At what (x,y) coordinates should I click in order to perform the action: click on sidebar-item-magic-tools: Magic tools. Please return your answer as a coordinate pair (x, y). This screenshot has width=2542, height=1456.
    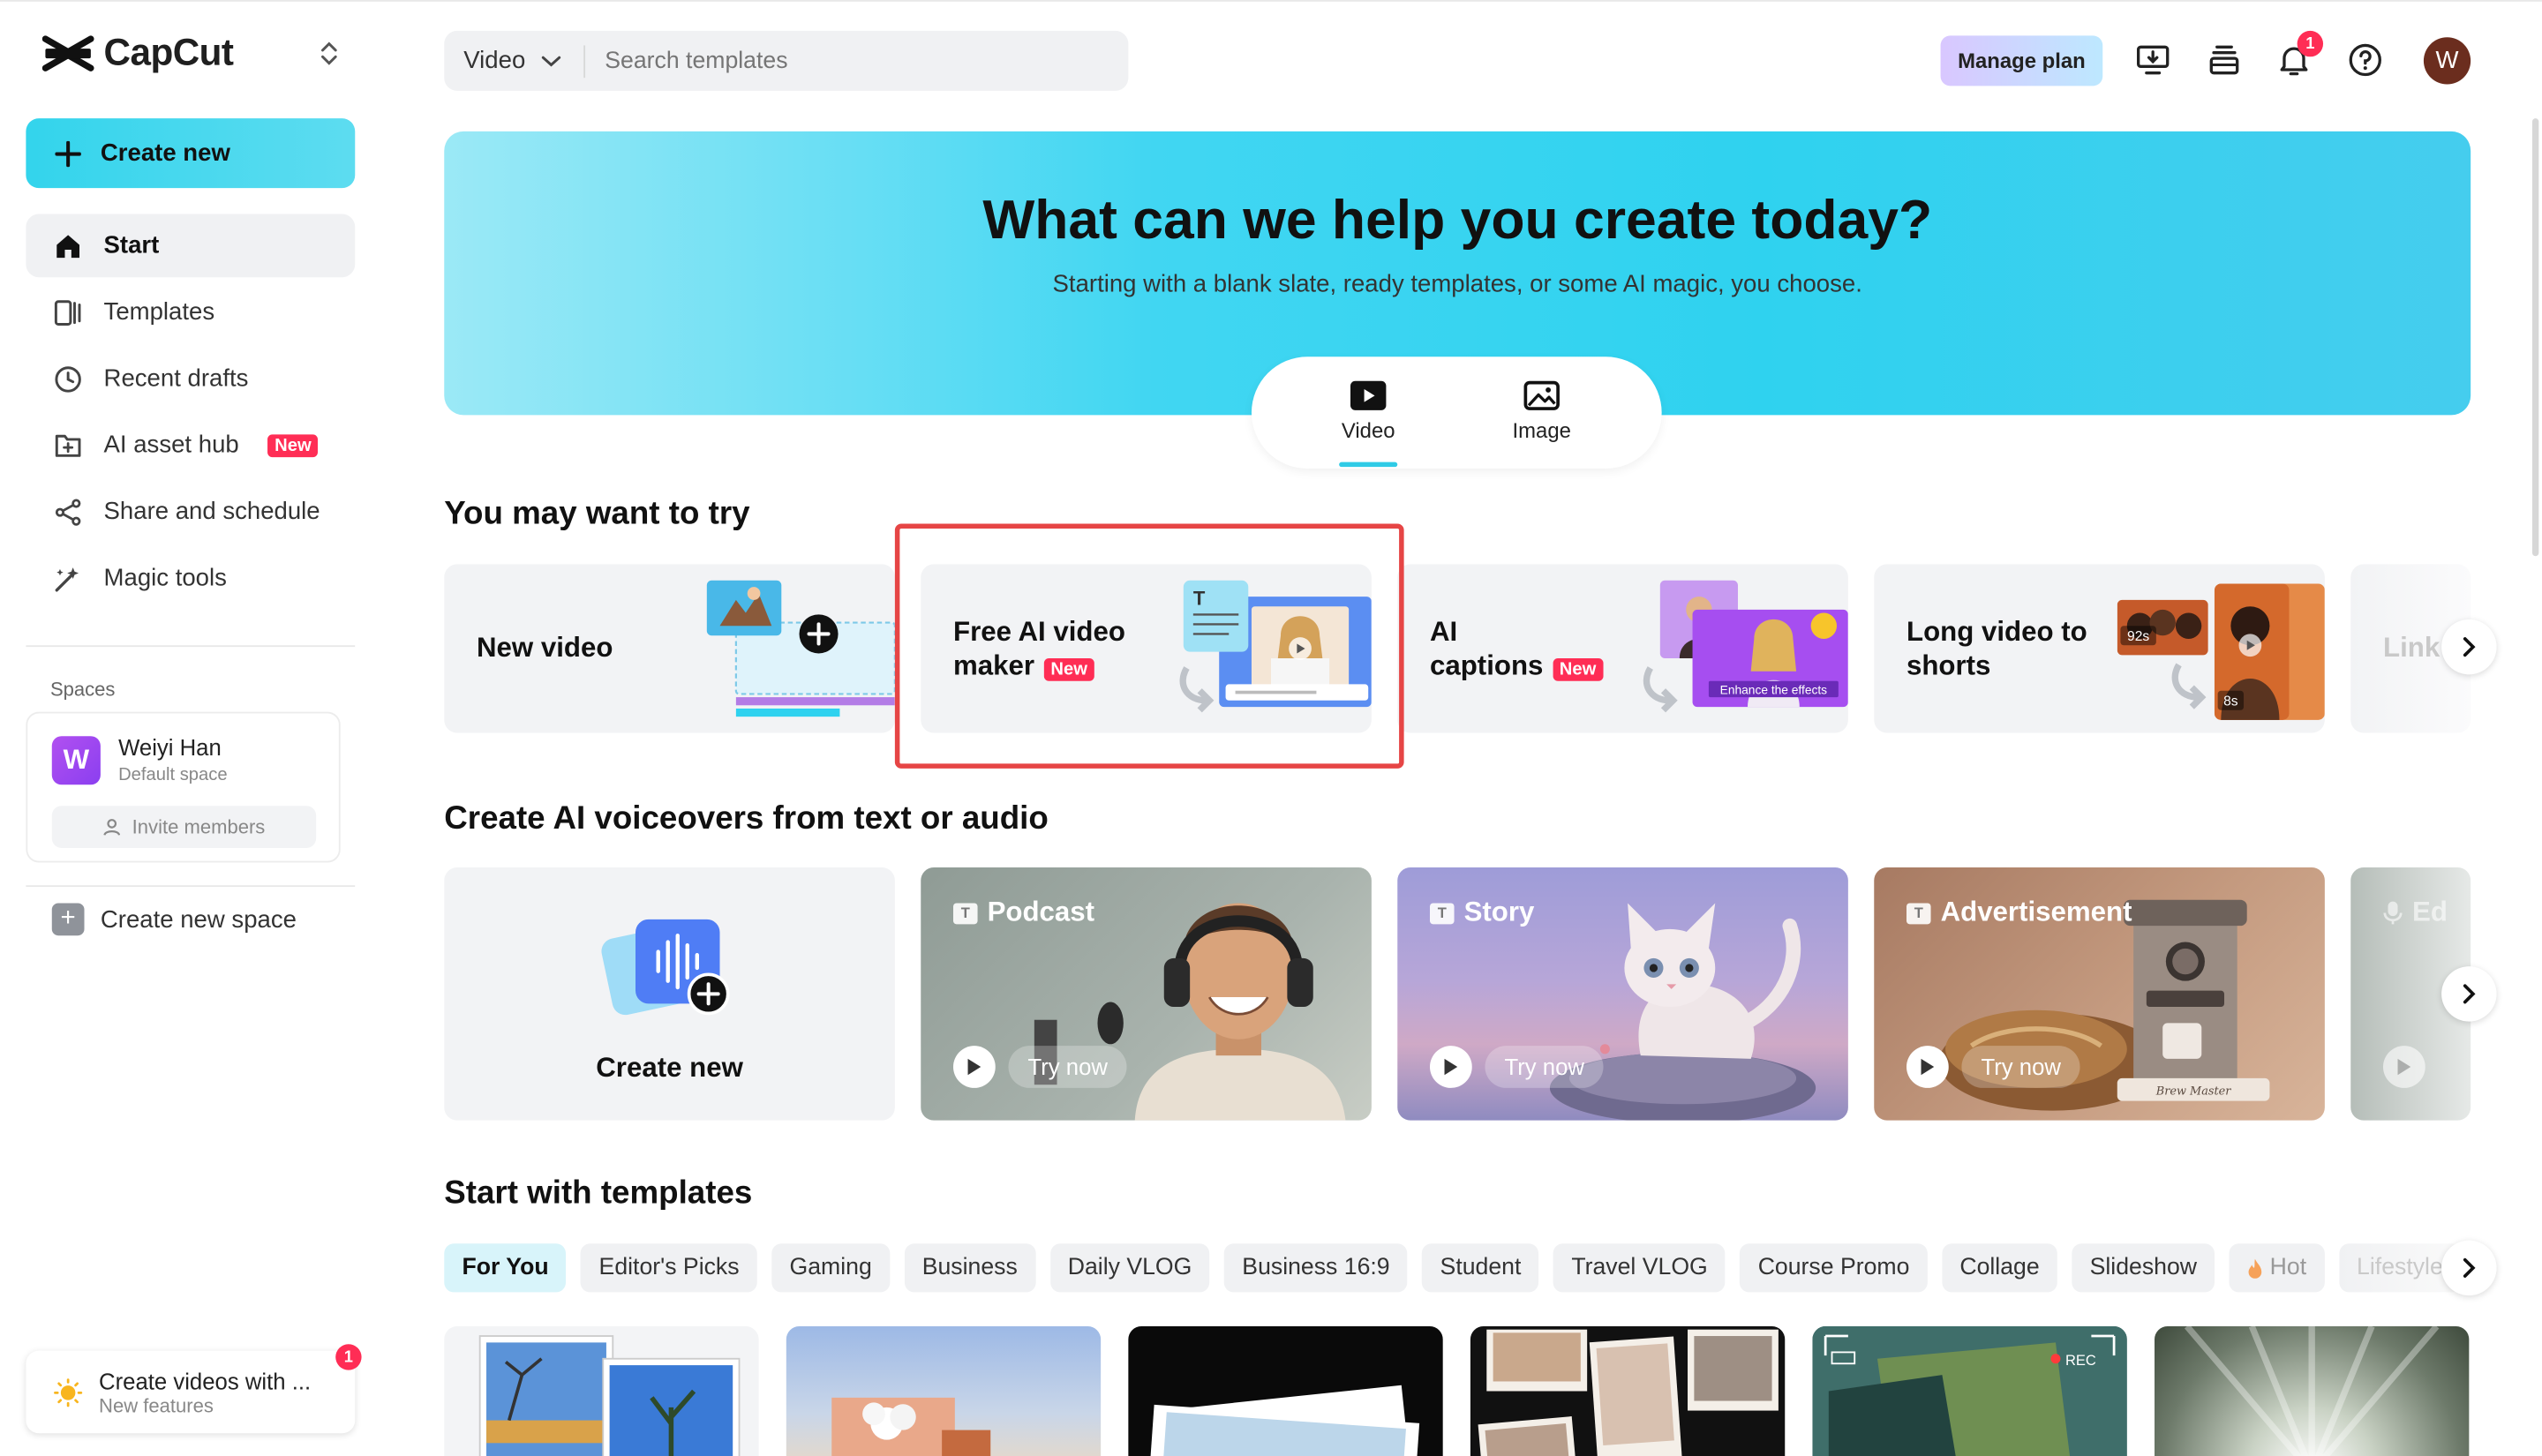
    Looking at the image, I should click on (190, 578).